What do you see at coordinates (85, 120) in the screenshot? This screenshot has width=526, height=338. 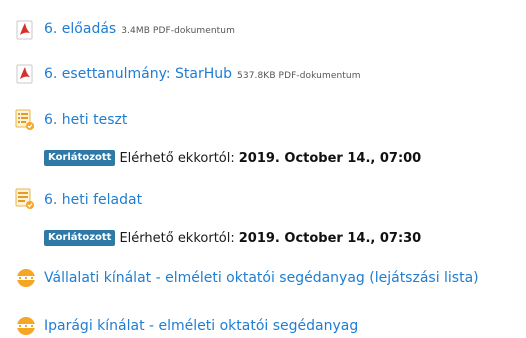 I see `activity-link: 6. heti teszt` at bounding box center [85, 120].